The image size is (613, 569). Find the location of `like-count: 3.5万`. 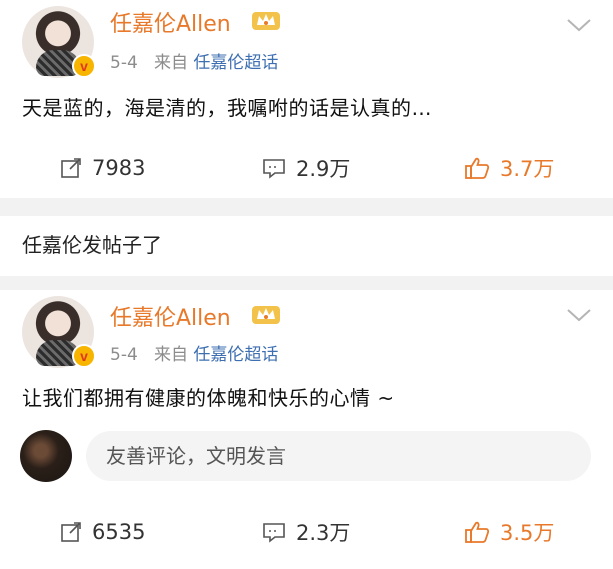

like-count: 3.5万 is located at coordinates (527, 533).